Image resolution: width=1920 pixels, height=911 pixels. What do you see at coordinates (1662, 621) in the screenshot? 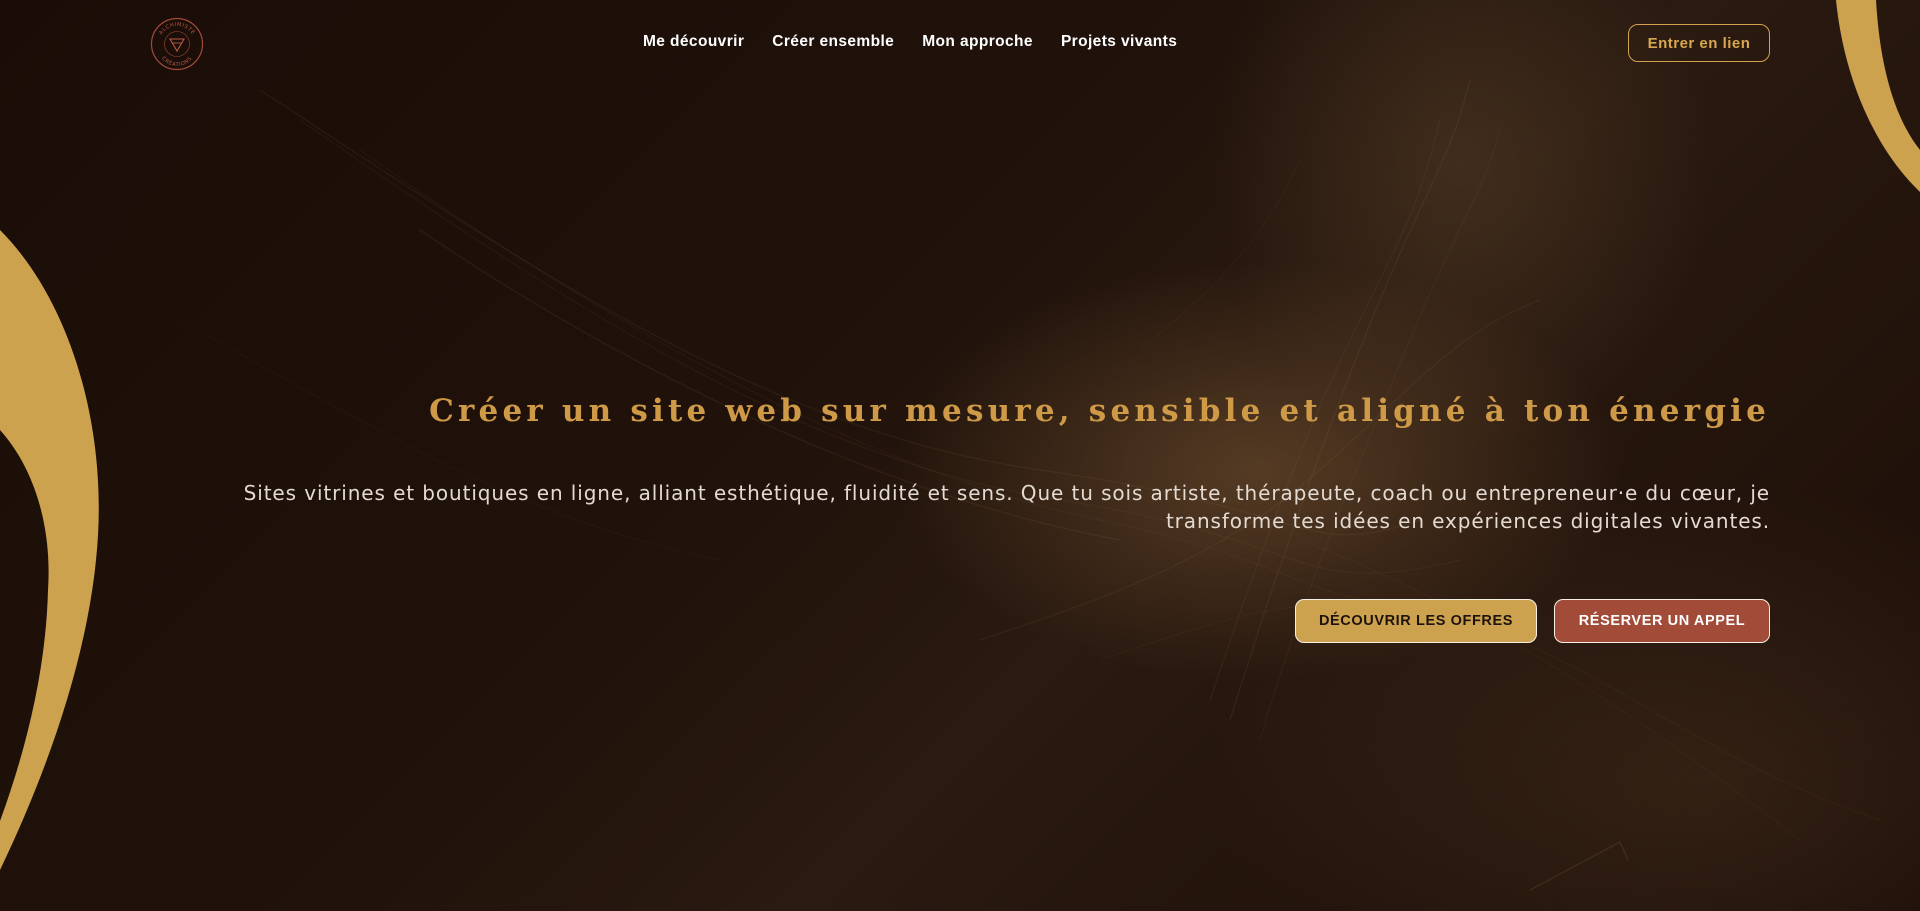
I see `book-call-button: RÉSERVER UN APPEL` at bounding box center [1662, 621].